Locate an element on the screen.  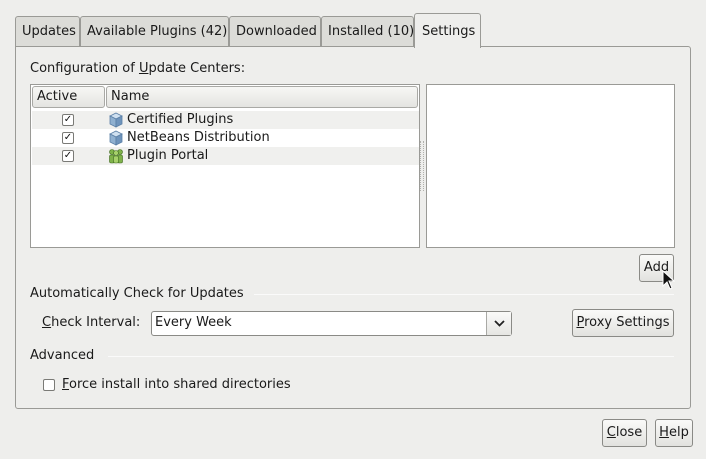
tab-label: Downloaded is located at coordinates (276, 31).